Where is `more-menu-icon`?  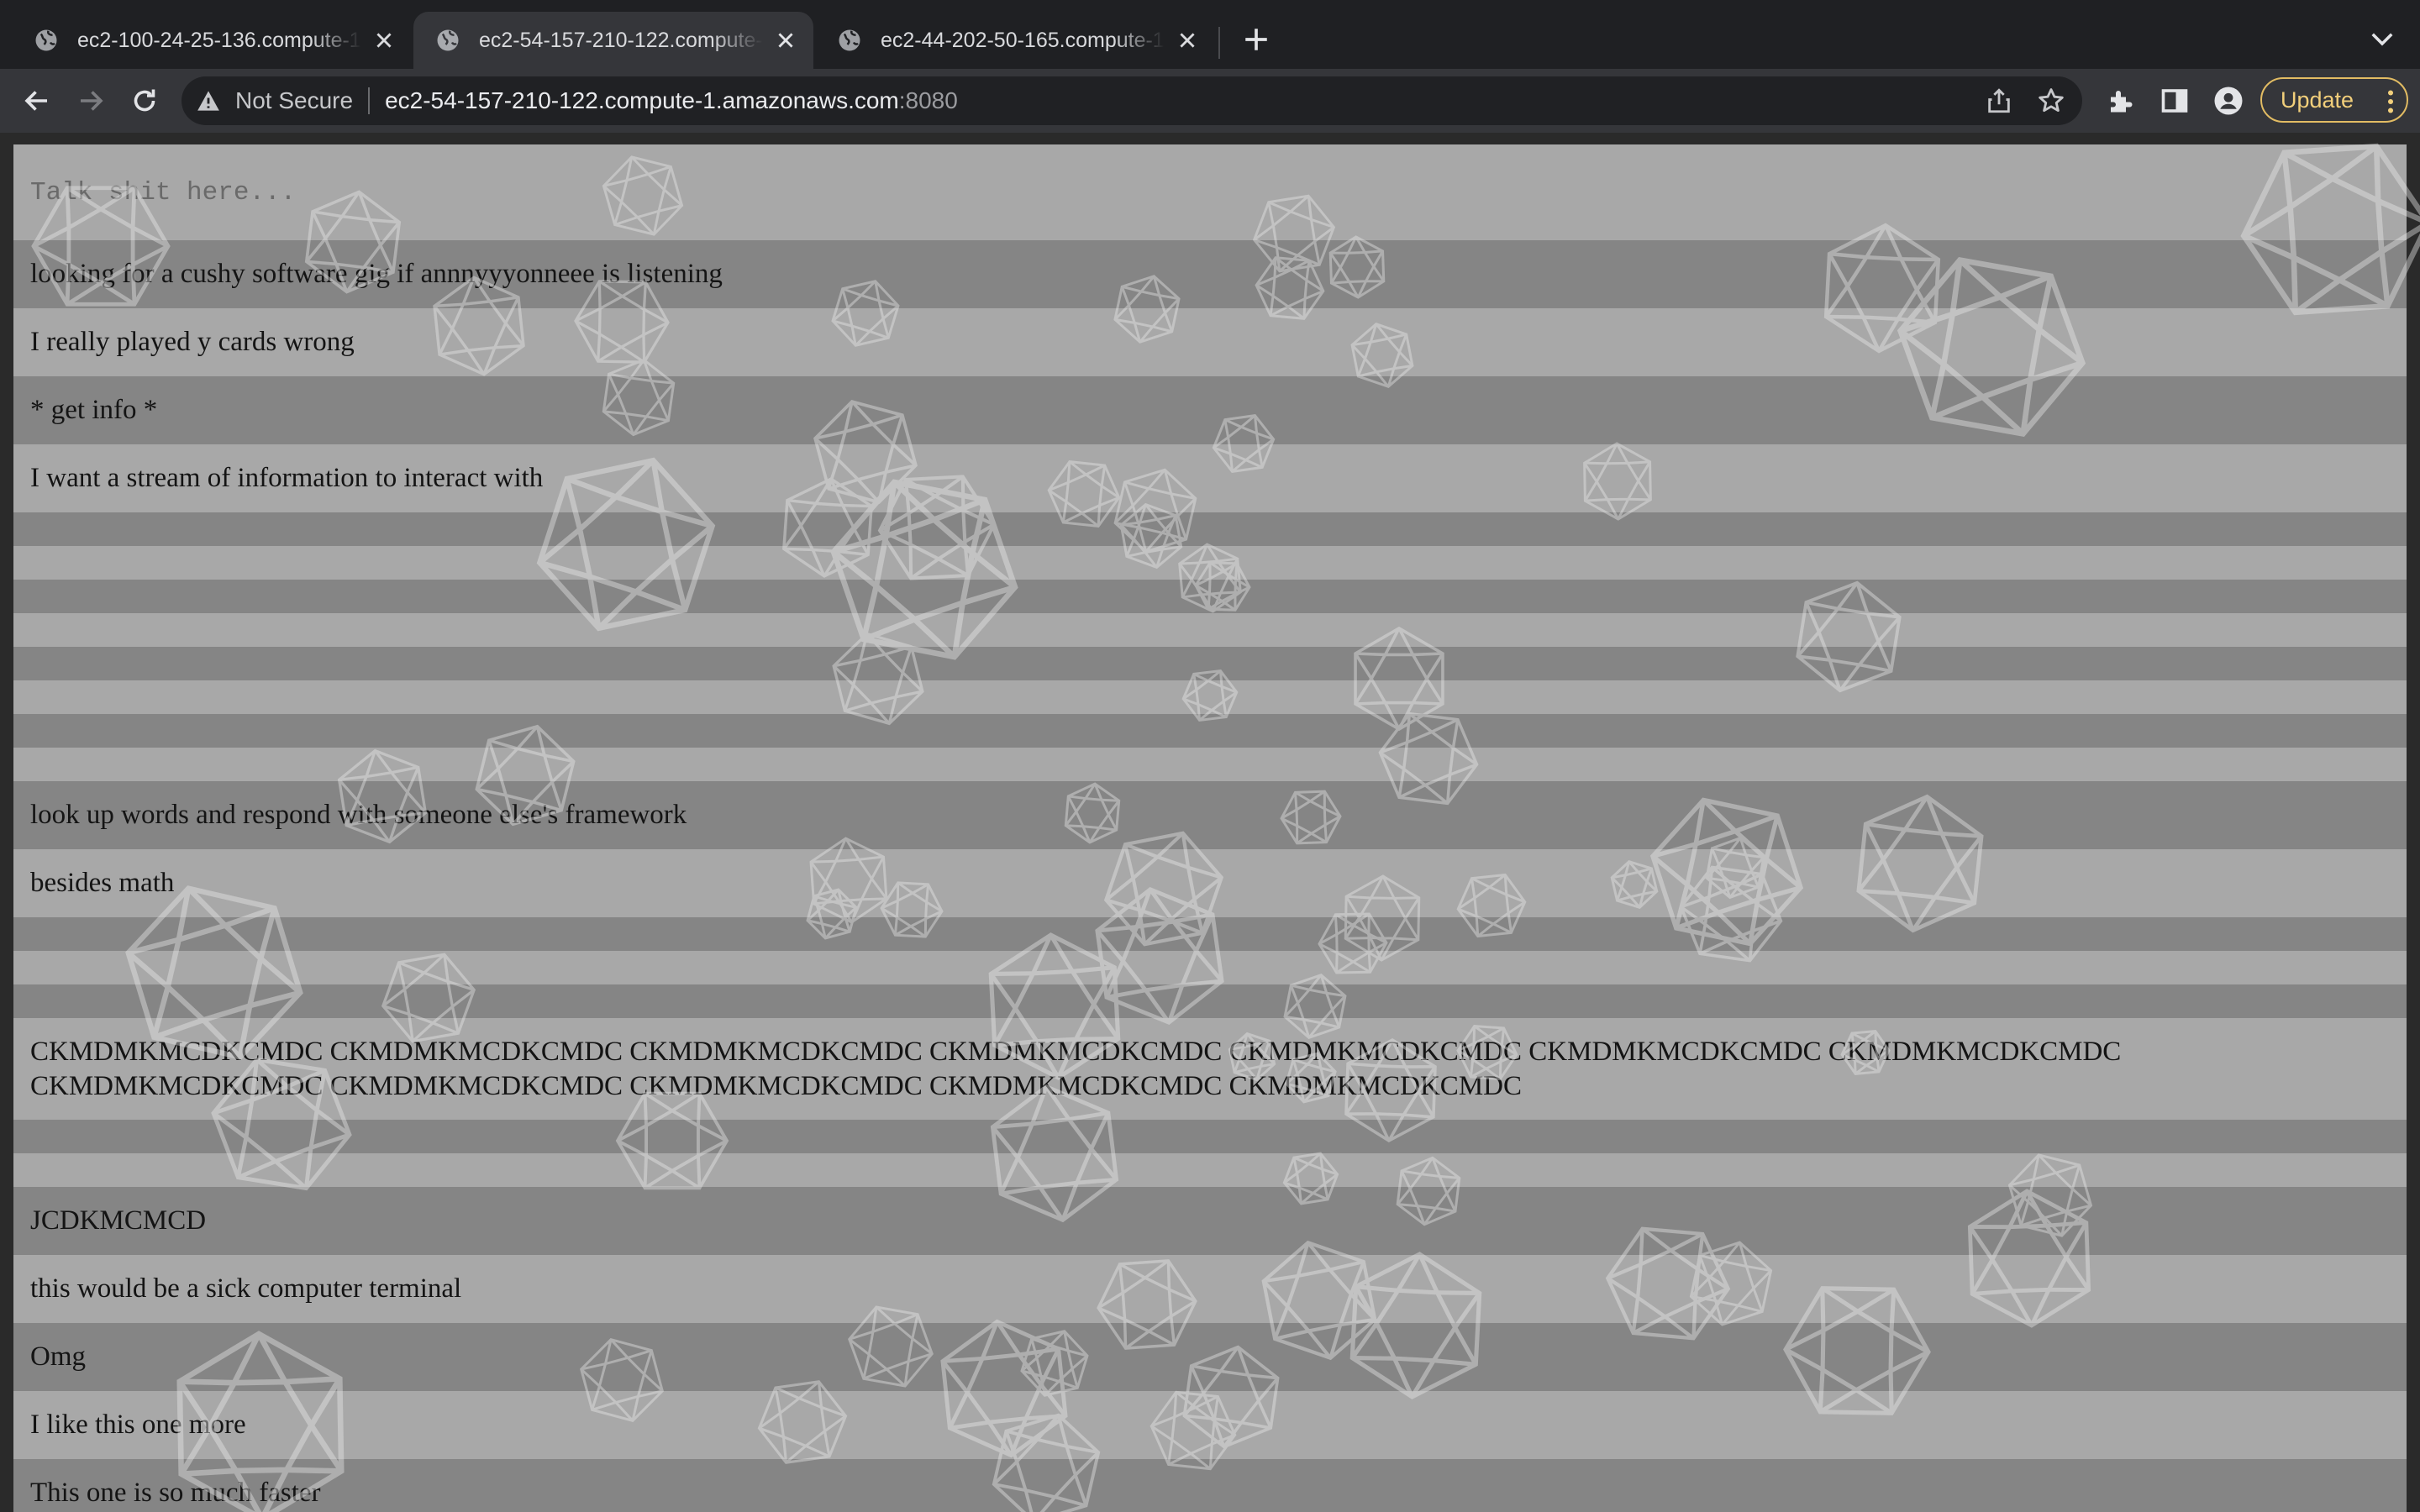 more-menu-icon is located at coordinates (2390, 101).